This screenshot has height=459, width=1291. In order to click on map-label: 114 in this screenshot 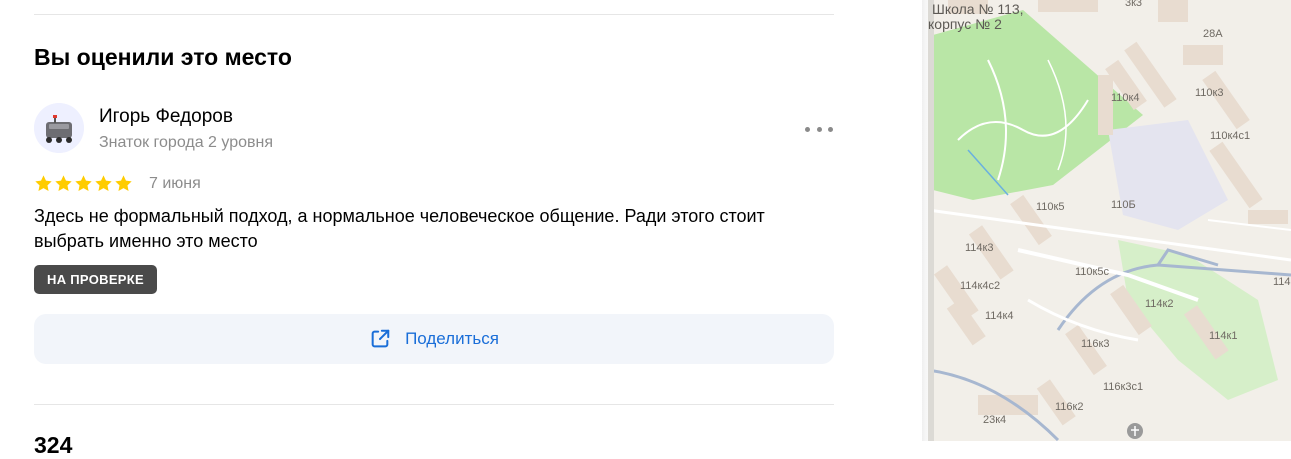, I will do `click(1282, 282)`.